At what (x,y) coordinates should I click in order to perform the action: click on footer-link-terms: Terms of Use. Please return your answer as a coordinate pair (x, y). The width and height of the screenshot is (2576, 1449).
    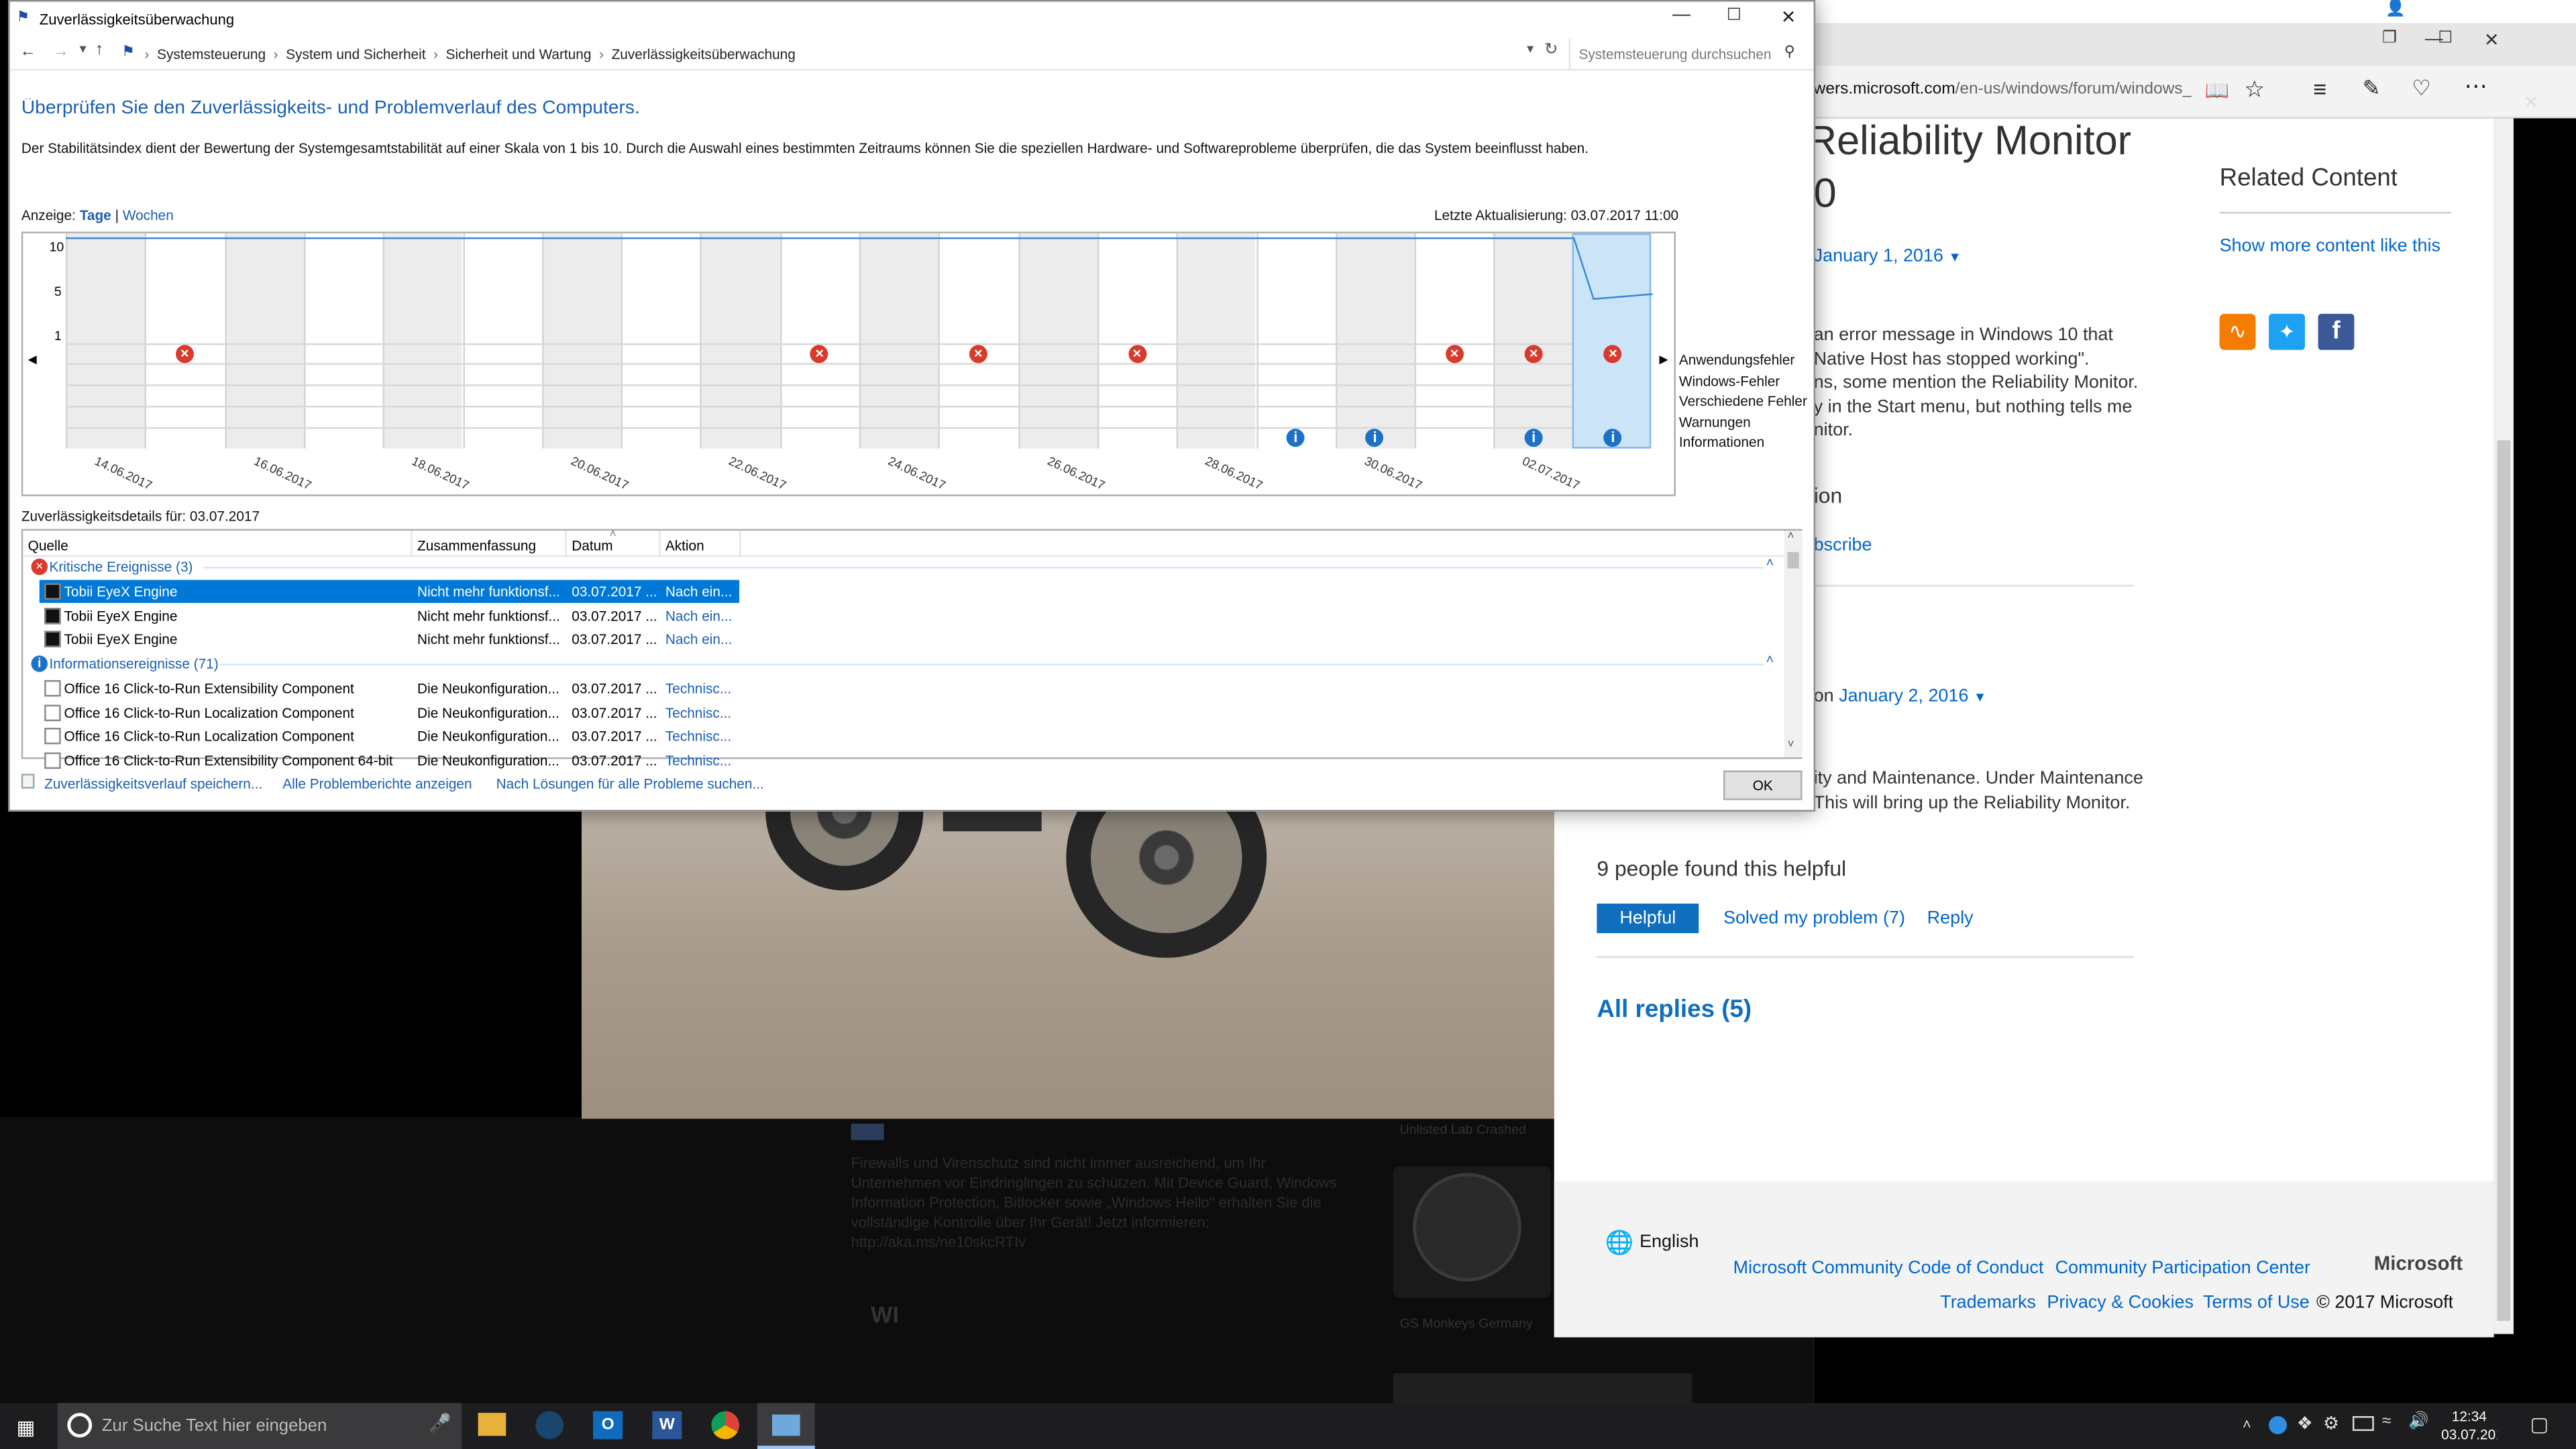
    Looking at the image, I should click on (2256, 1302).